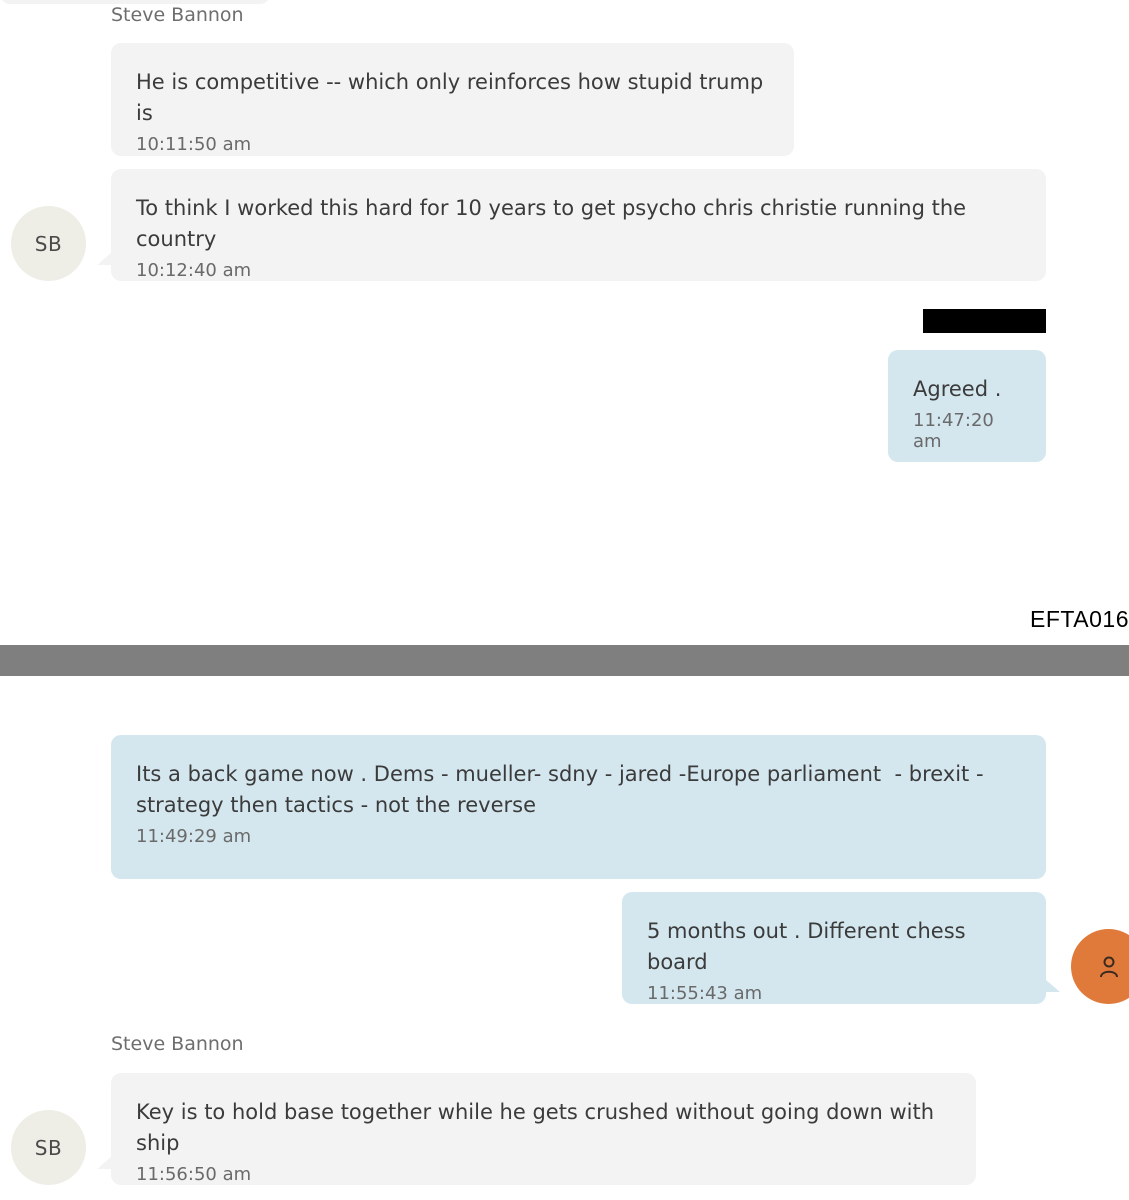 The image size is (1129, 1200). What do you see at coordinates (1079, 619) in the screenshot?
I see `bates-number: EFTA016` at bounding box center [1079, 619].